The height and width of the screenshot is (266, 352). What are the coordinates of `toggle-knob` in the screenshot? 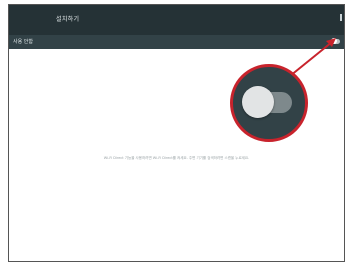 It's located at (334, 41).